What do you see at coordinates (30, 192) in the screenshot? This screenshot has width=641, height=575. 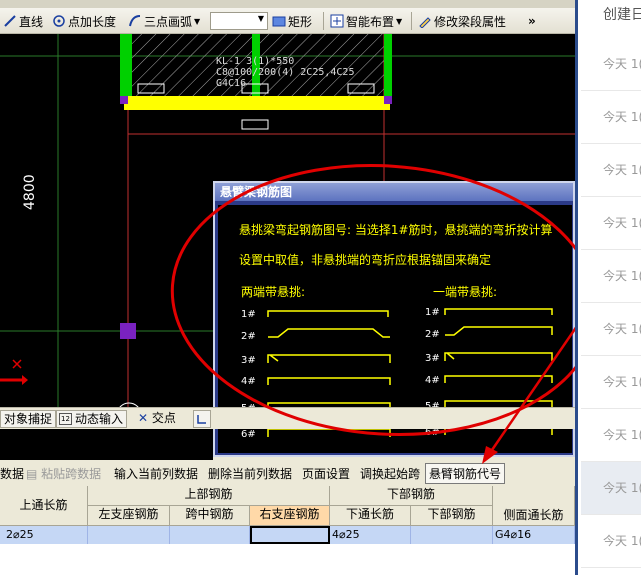 I see `dimension-label: 4800` at bounding box center [30, 192].